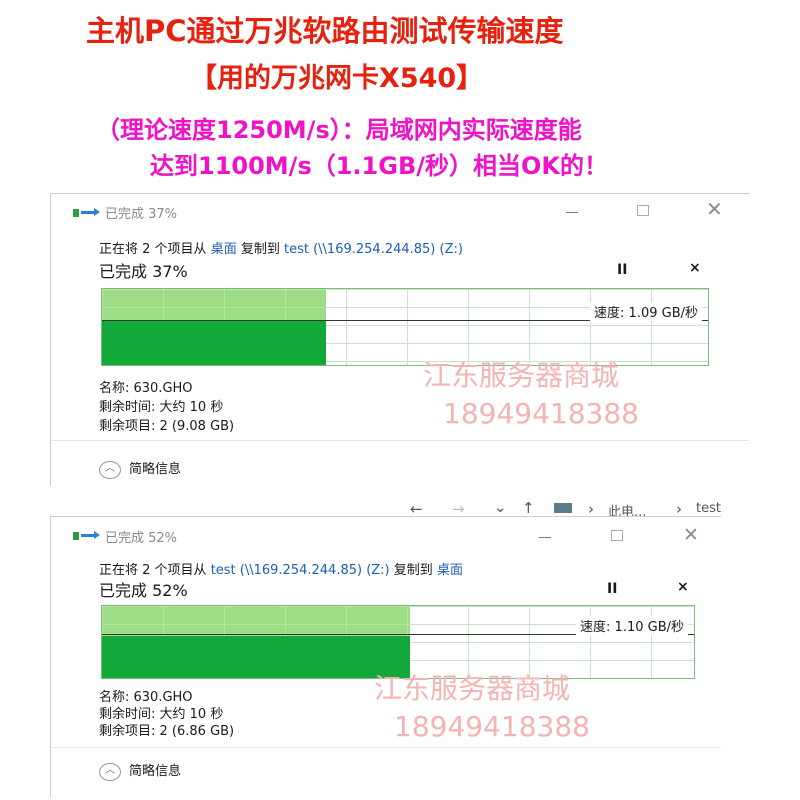 This screenshot has width=800, height=800. Describe the element at coordinates (339, 130) in the screenshot. I see `headline-note-line1: （理论速度1250M/s）：局域网内实际速度能` at that location.